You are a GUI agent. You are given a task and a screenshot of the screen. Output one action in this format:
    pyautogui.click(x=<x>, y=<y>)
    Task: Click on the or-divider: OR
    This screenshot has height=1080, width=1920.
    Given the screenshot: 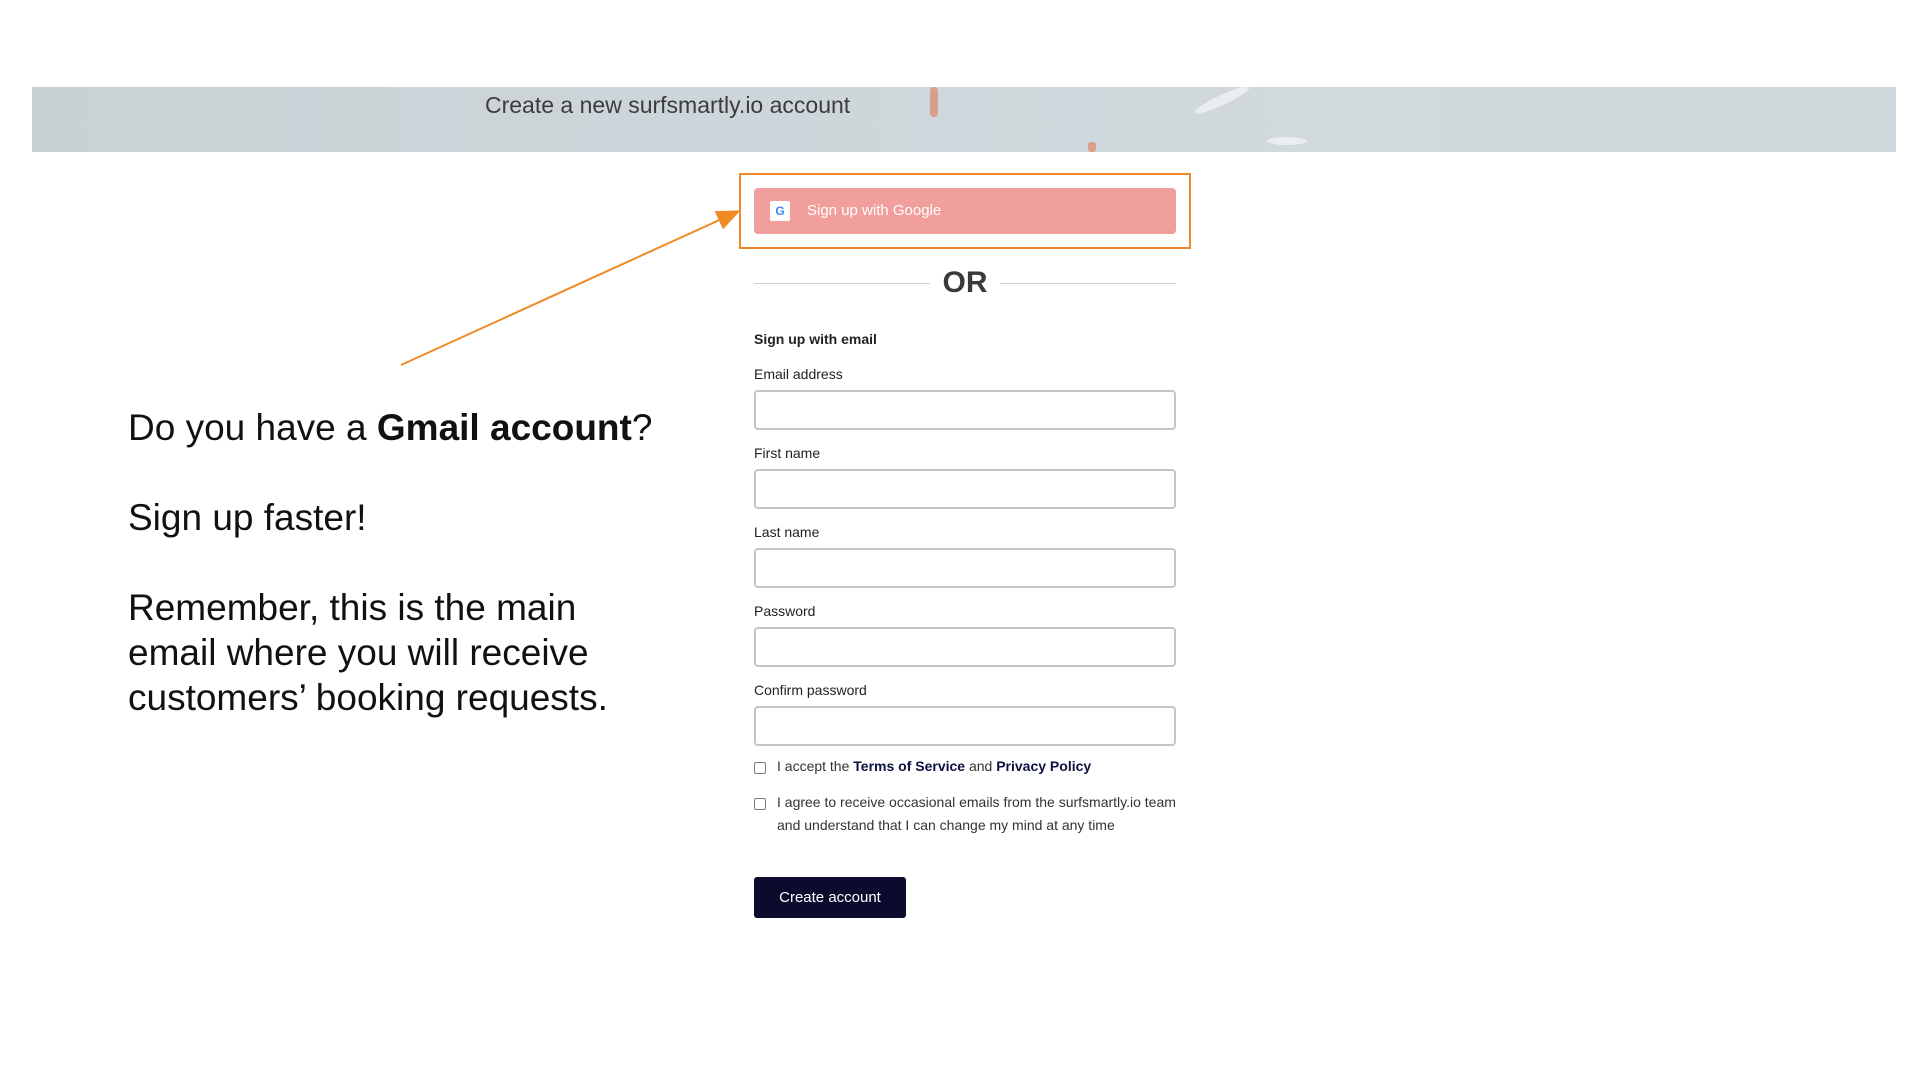 What is the action you would take?
    pyautogui.click(x=965, y=283)
    